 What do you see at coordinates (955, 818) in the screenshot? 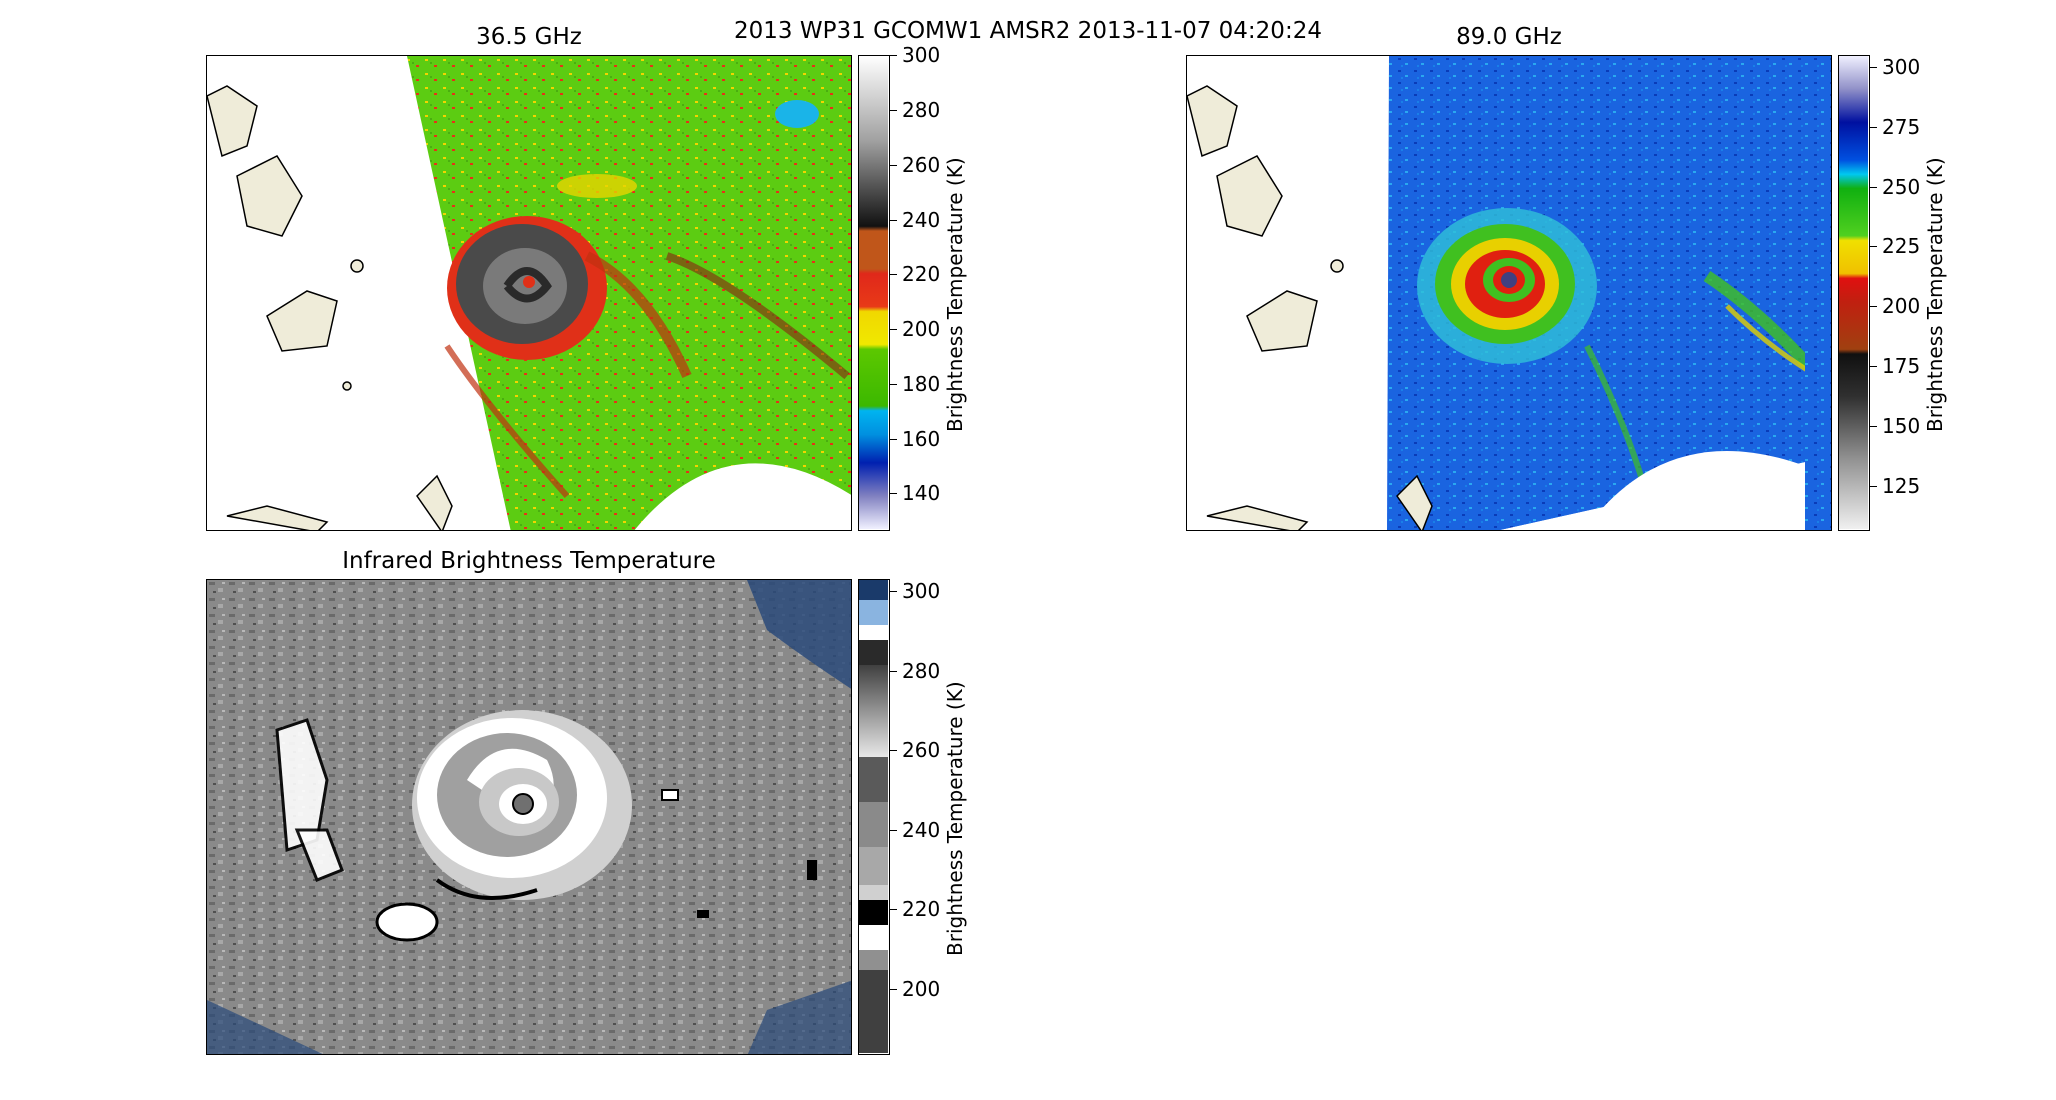
I see `cbir-label: Brightness Temperature (K)` at bounding box center [955, 818].